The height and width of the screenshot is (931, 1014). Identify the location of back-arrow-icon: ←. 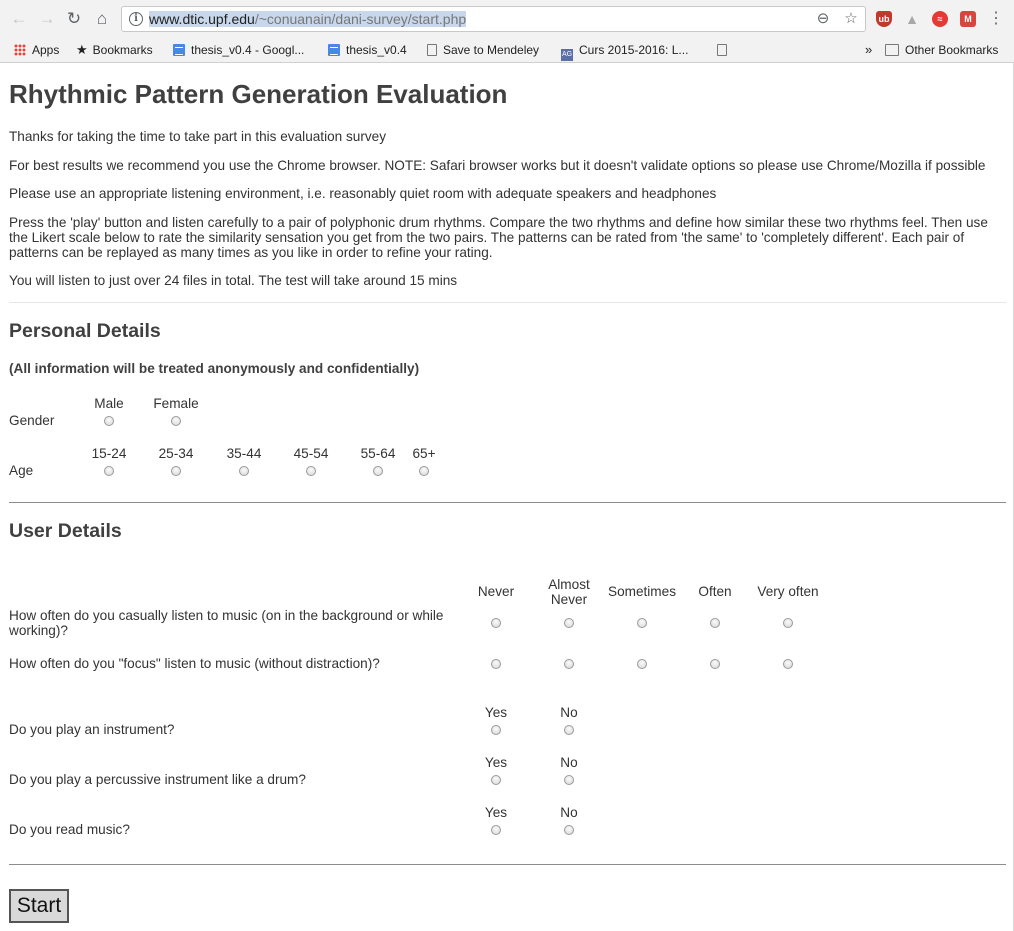
(19, 19).